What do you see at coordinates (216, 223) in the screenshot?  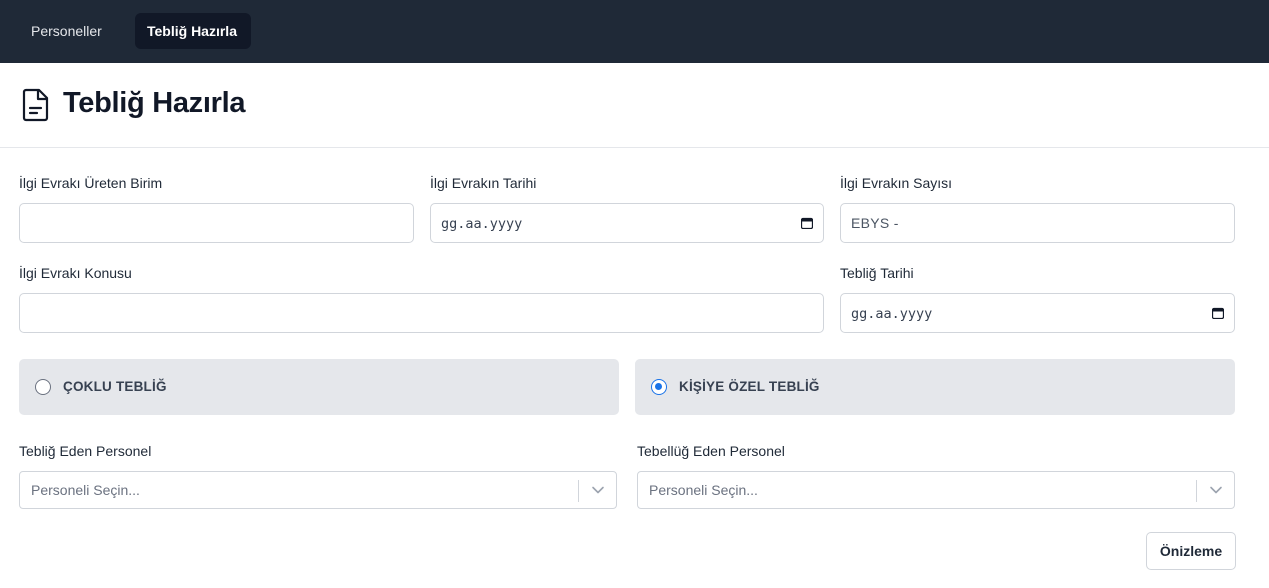 I see `birim-input` at bounding box center [216, 223].